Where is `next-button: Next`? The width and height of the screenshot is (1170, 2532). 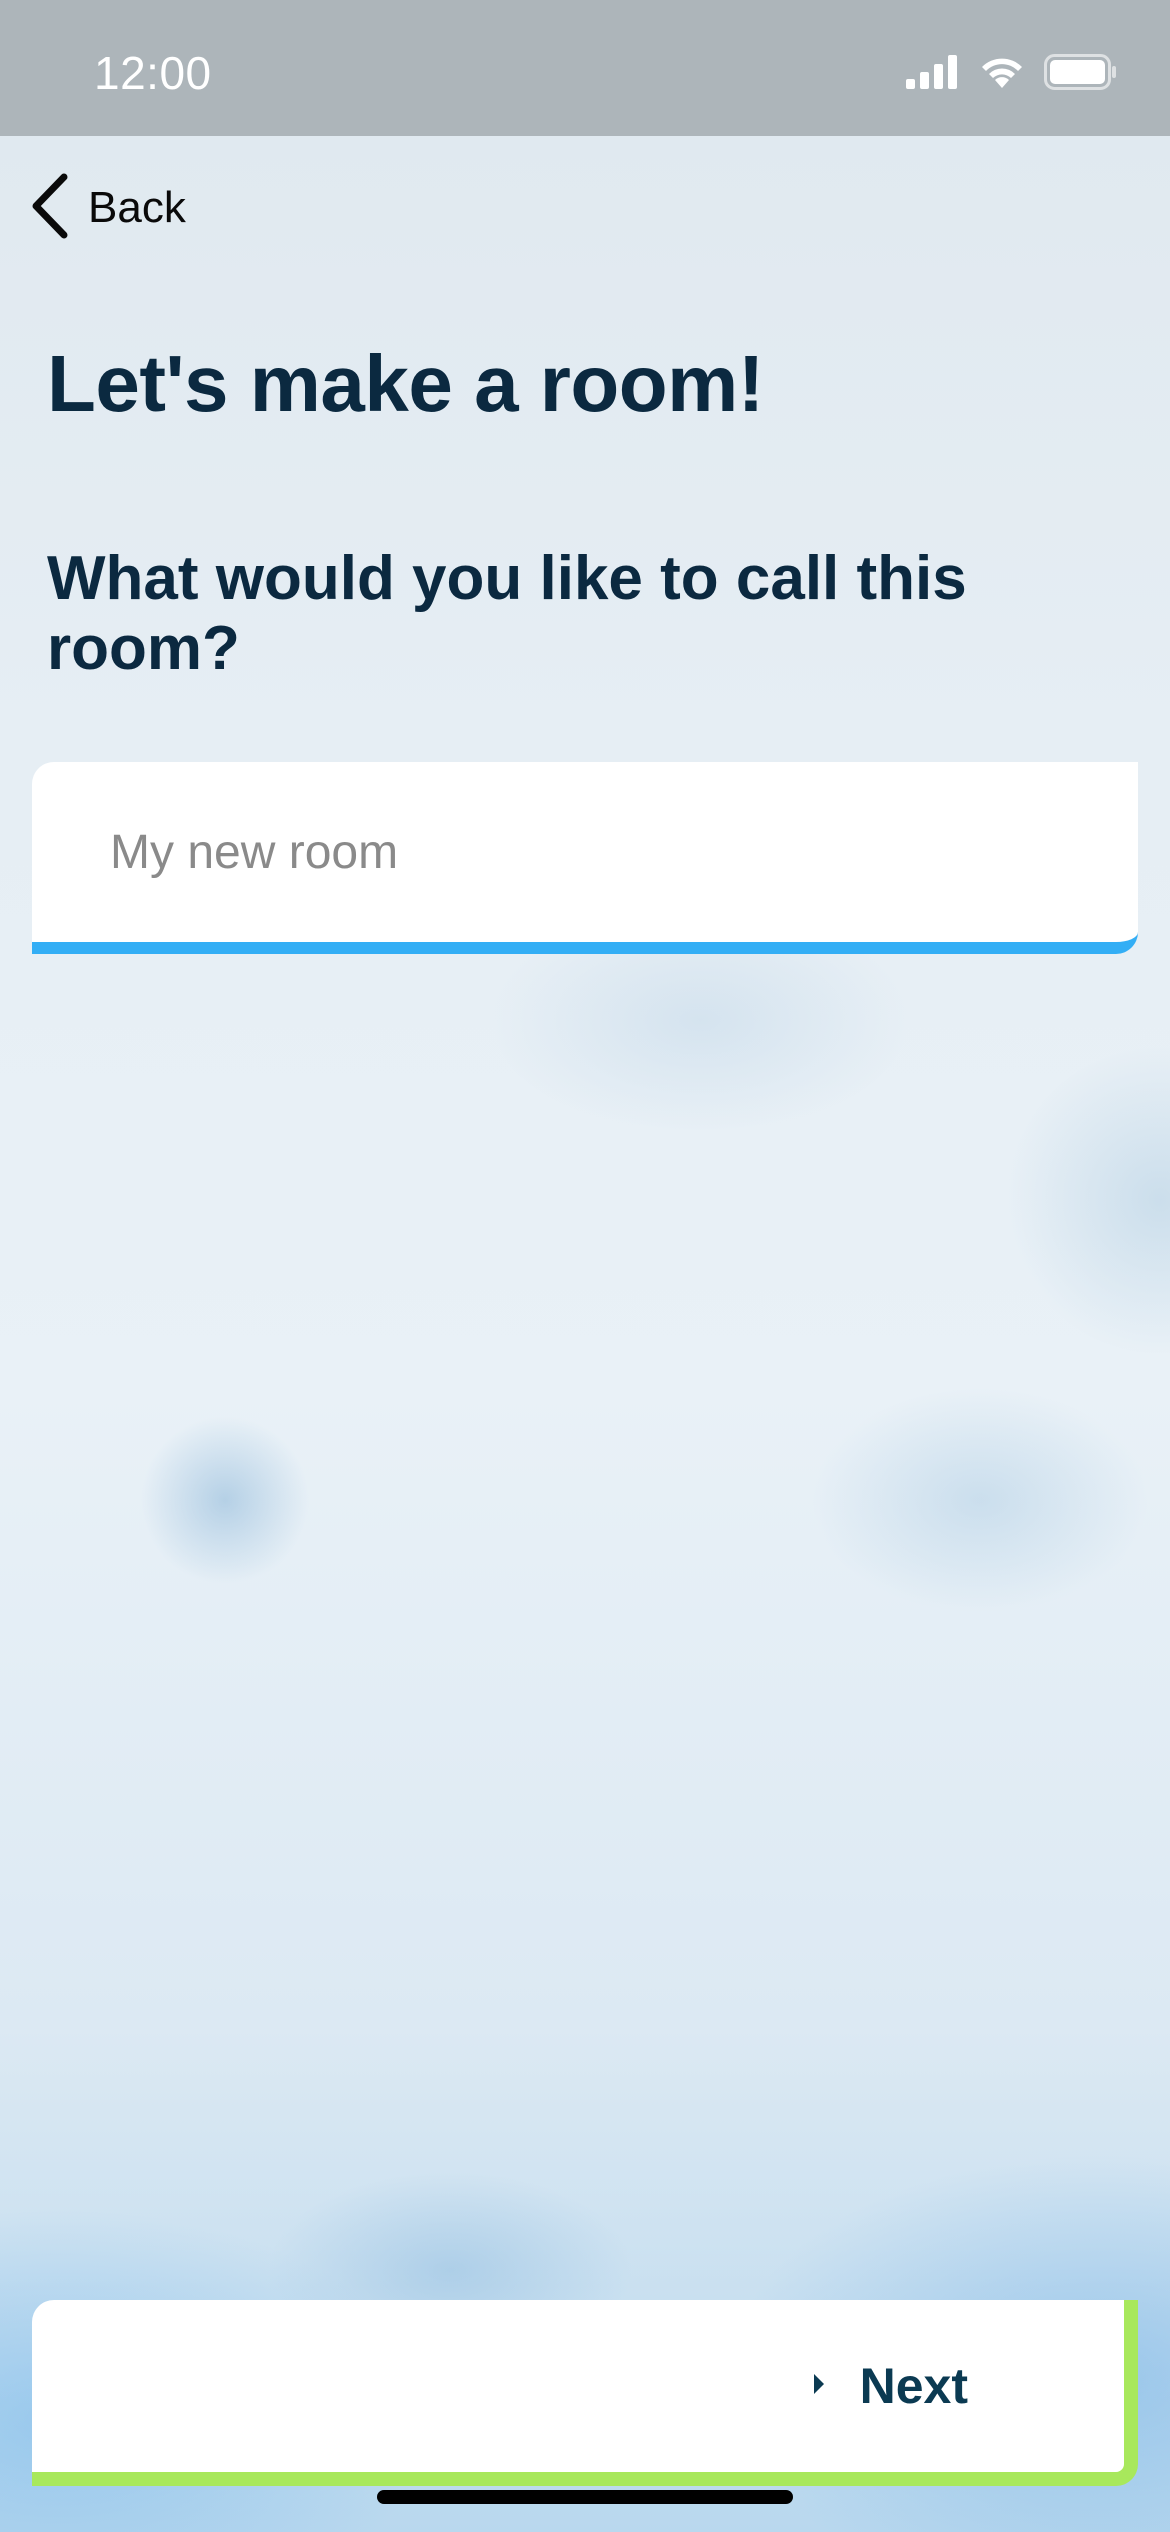 next-button: Next is located at coordinates (585, 2393).